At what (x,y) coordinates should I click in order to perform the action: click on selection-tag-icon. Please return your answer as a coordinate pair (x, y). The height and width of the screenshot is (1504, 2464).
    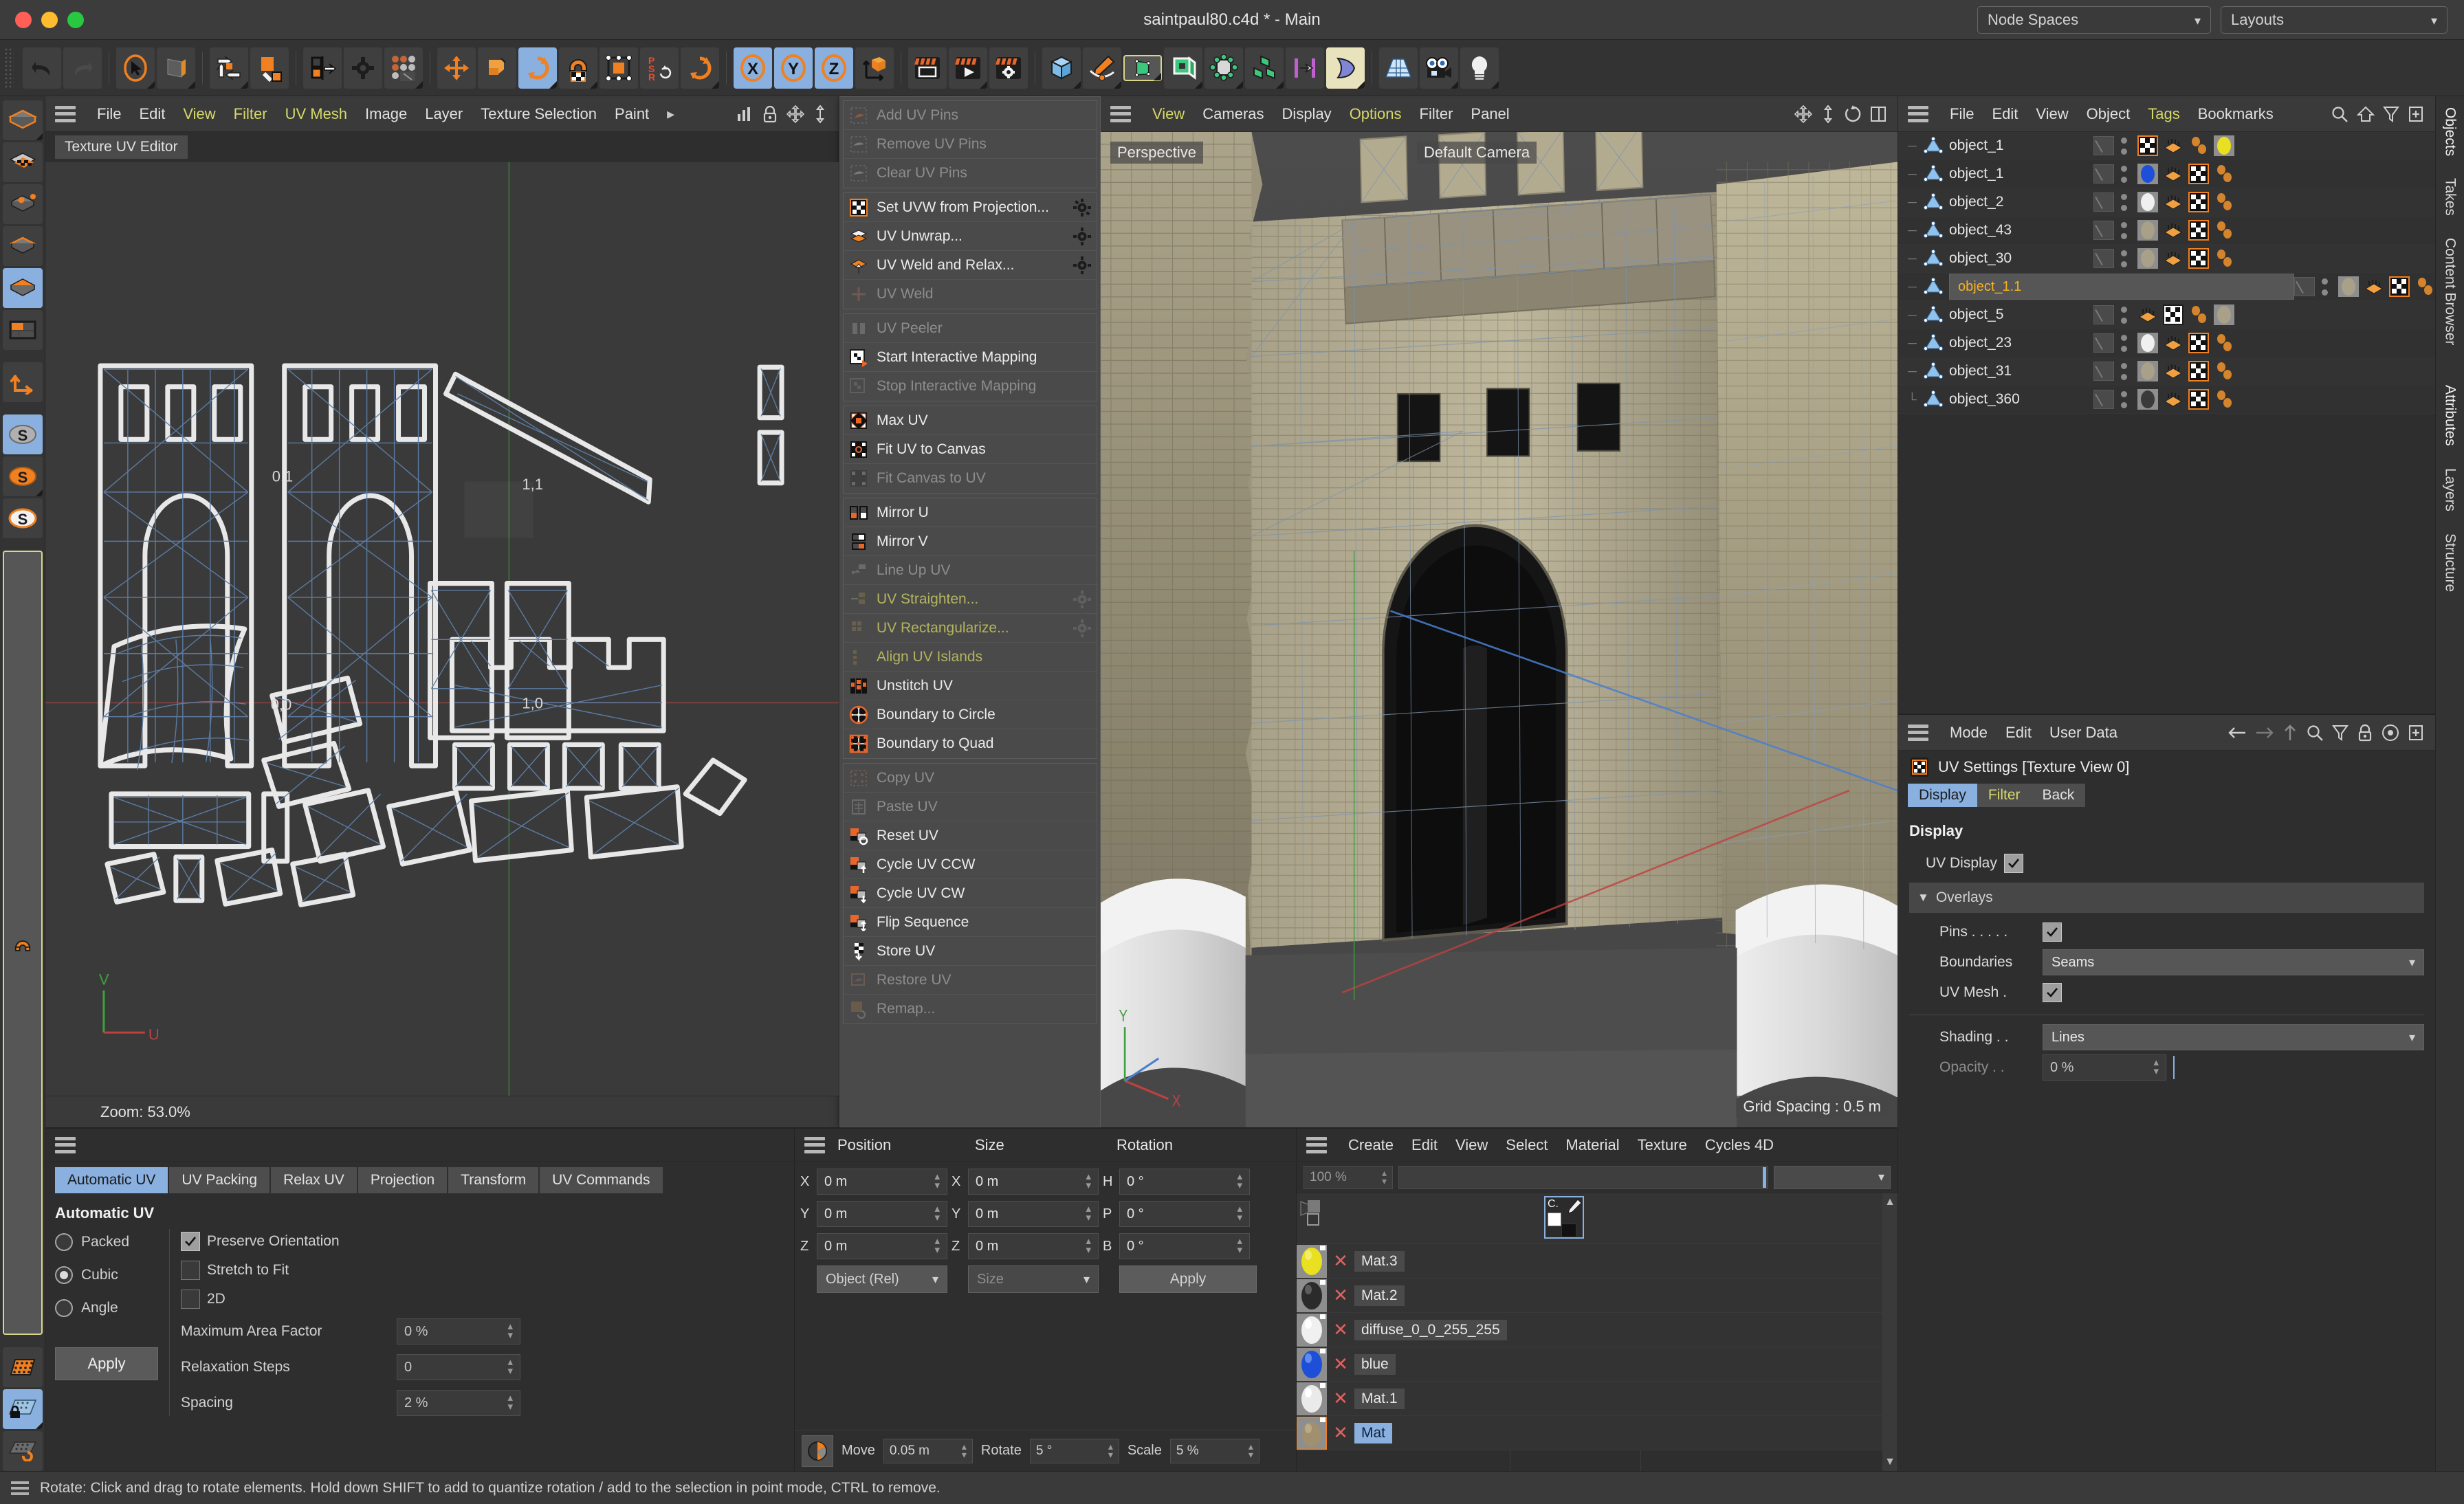
    Looking at the image, I should click on (2224, 371).